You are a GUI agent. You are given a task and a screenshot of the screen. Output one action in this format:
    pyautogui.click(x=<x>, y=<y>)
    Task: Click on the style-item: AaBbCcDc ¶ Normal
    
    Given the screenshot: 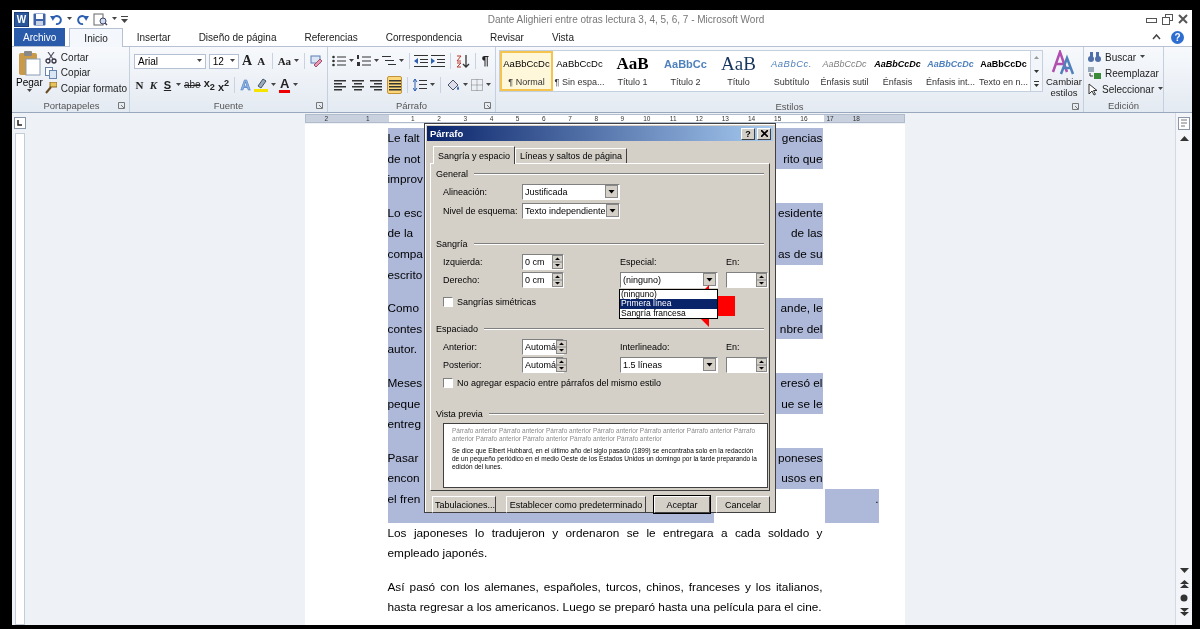 What is the action you would take?
    pyautogui.click(x=526, y=71)
    